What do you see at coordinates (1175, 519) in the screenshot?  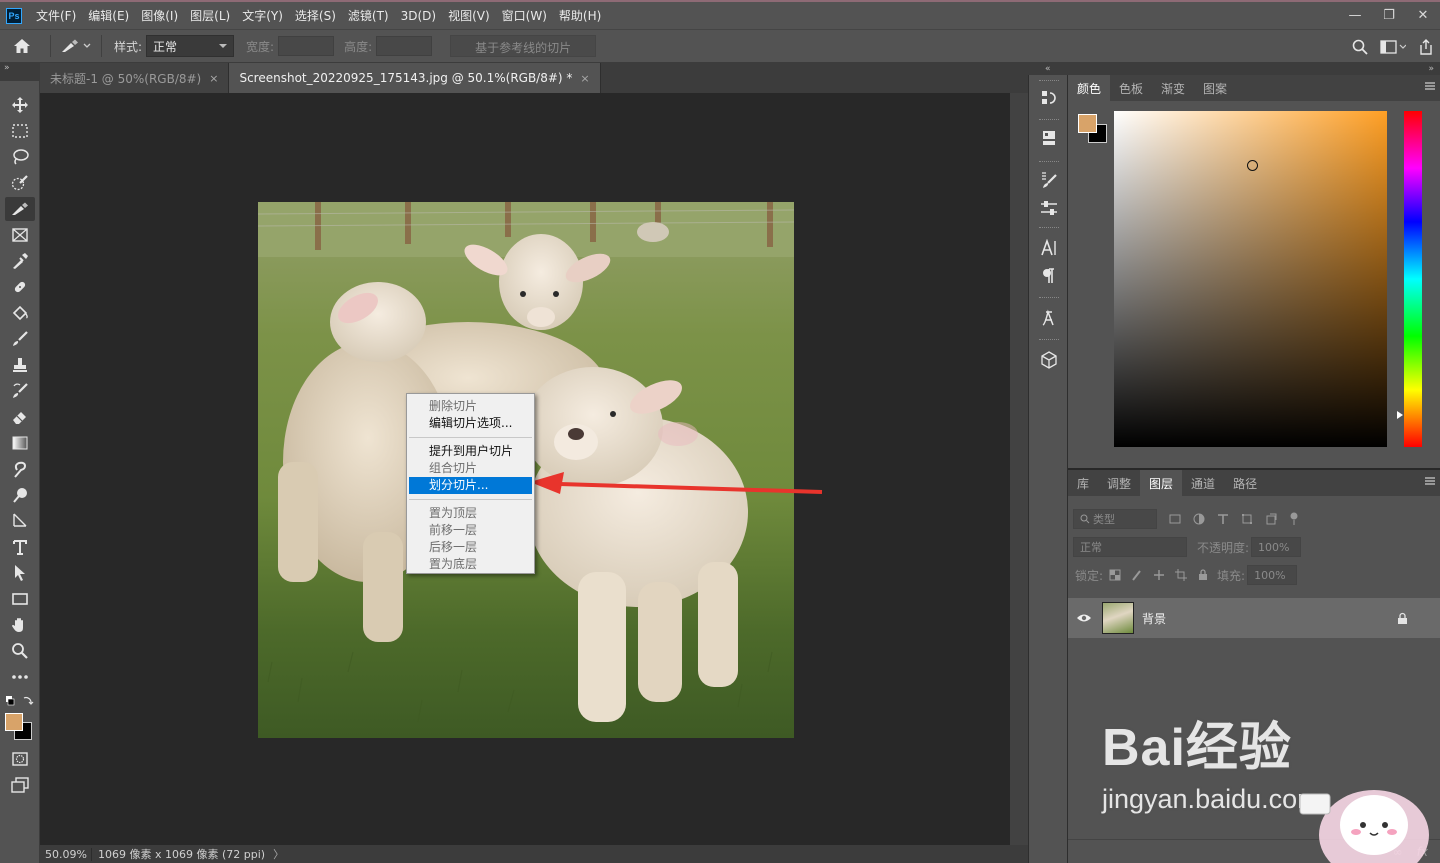 I see `filter-pixel-icon` at bounding box center [1175, 519].